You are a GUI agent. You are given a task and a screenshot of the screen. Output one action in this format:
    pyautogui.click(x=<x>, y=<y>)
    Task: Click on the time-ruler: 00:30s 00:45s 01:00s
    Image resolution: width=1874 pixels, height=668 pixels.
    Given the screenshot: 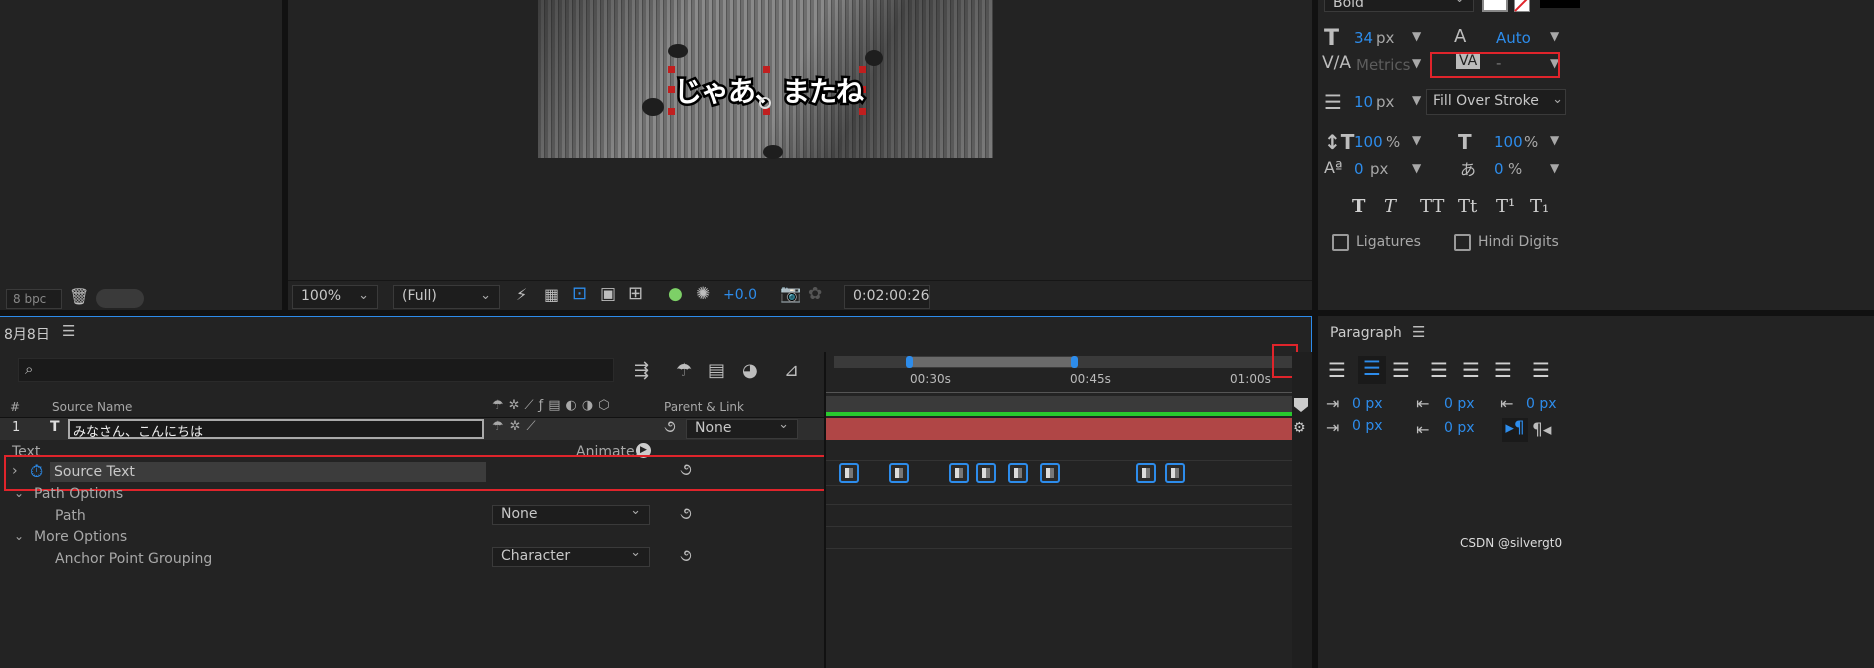 What is the action you would take?
    pyautogui.click(x=1059, y=382)
    